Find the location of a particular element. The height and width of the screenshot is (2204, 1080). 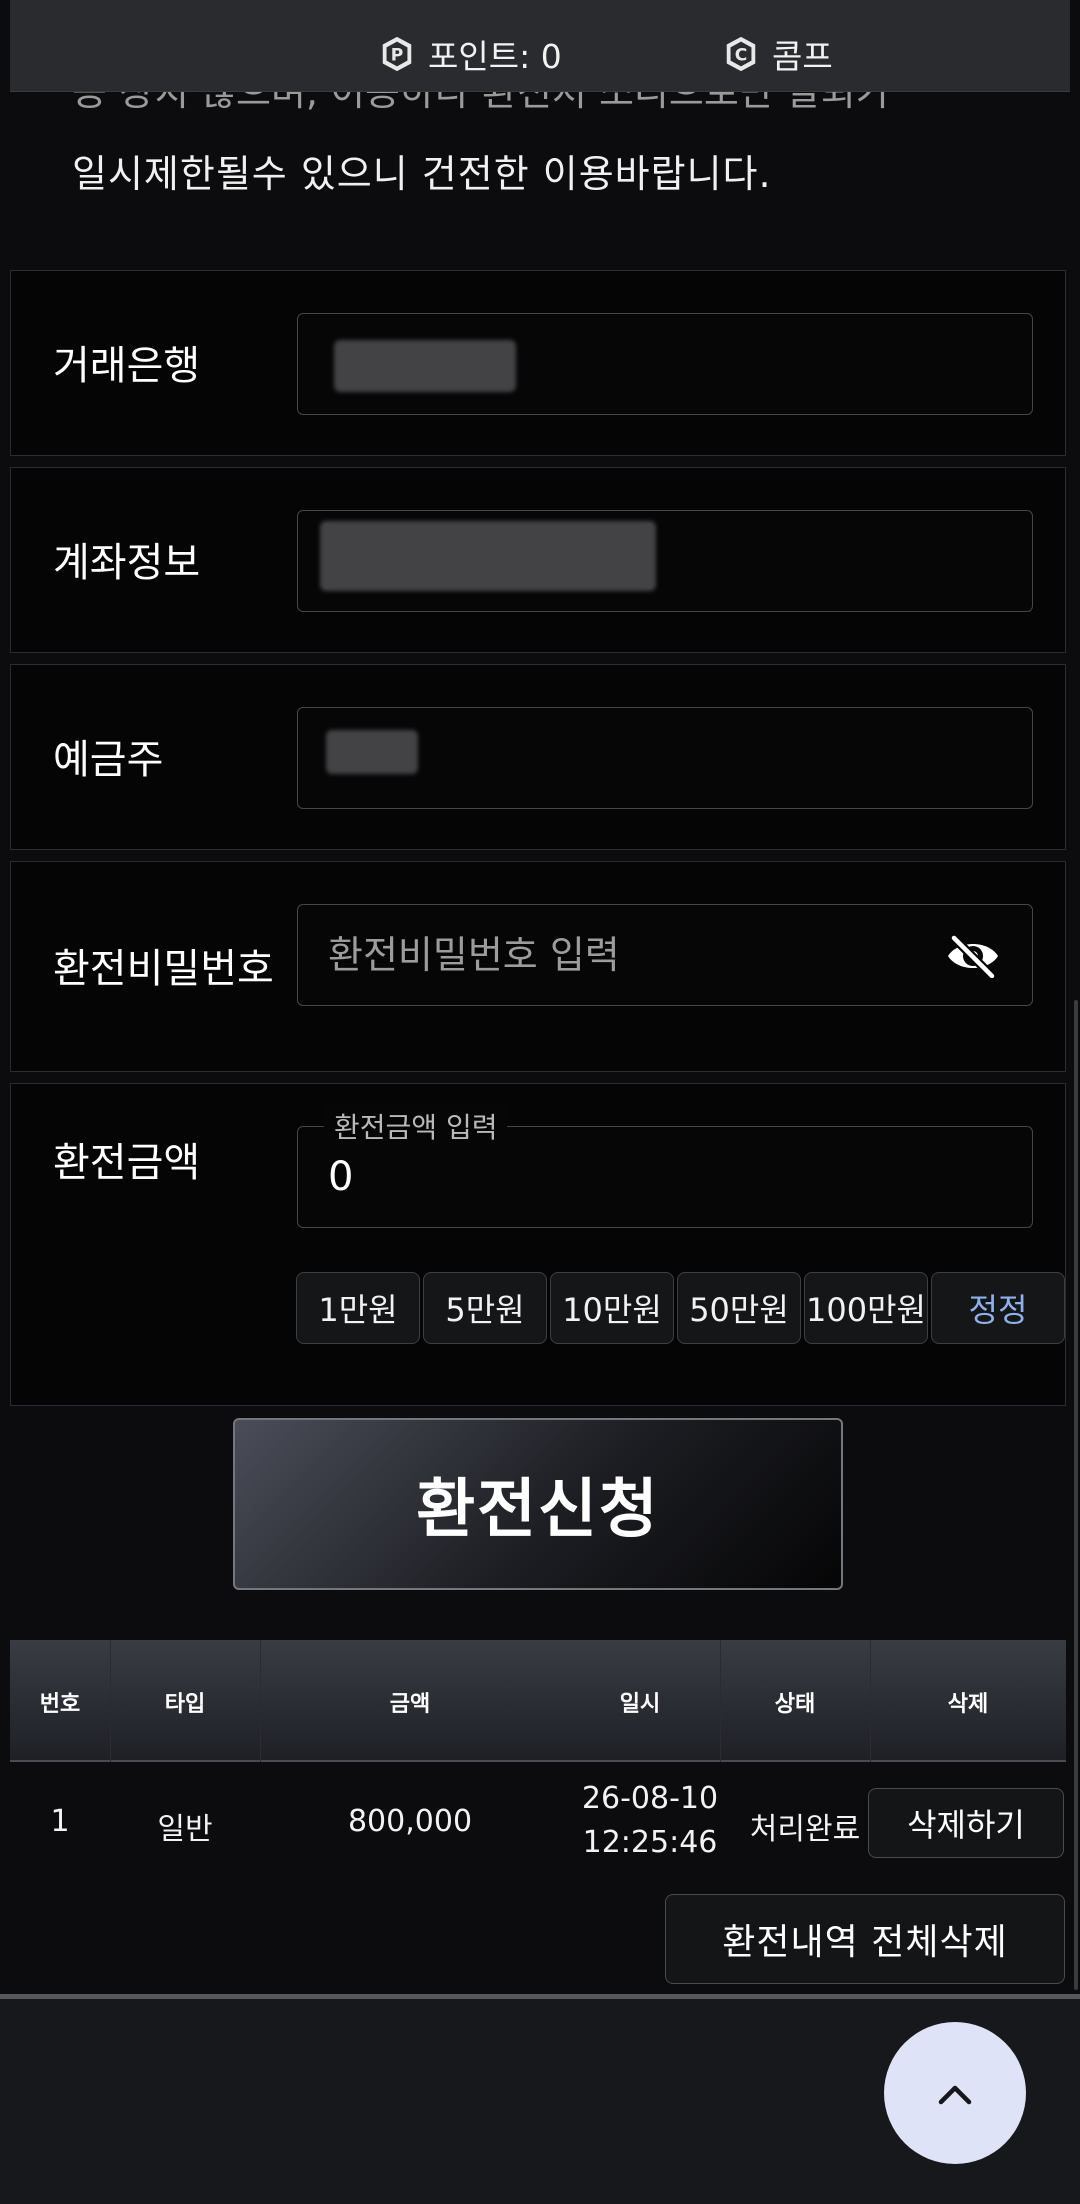

header-delete: 삭제 is located at coordinates (968, 1704).